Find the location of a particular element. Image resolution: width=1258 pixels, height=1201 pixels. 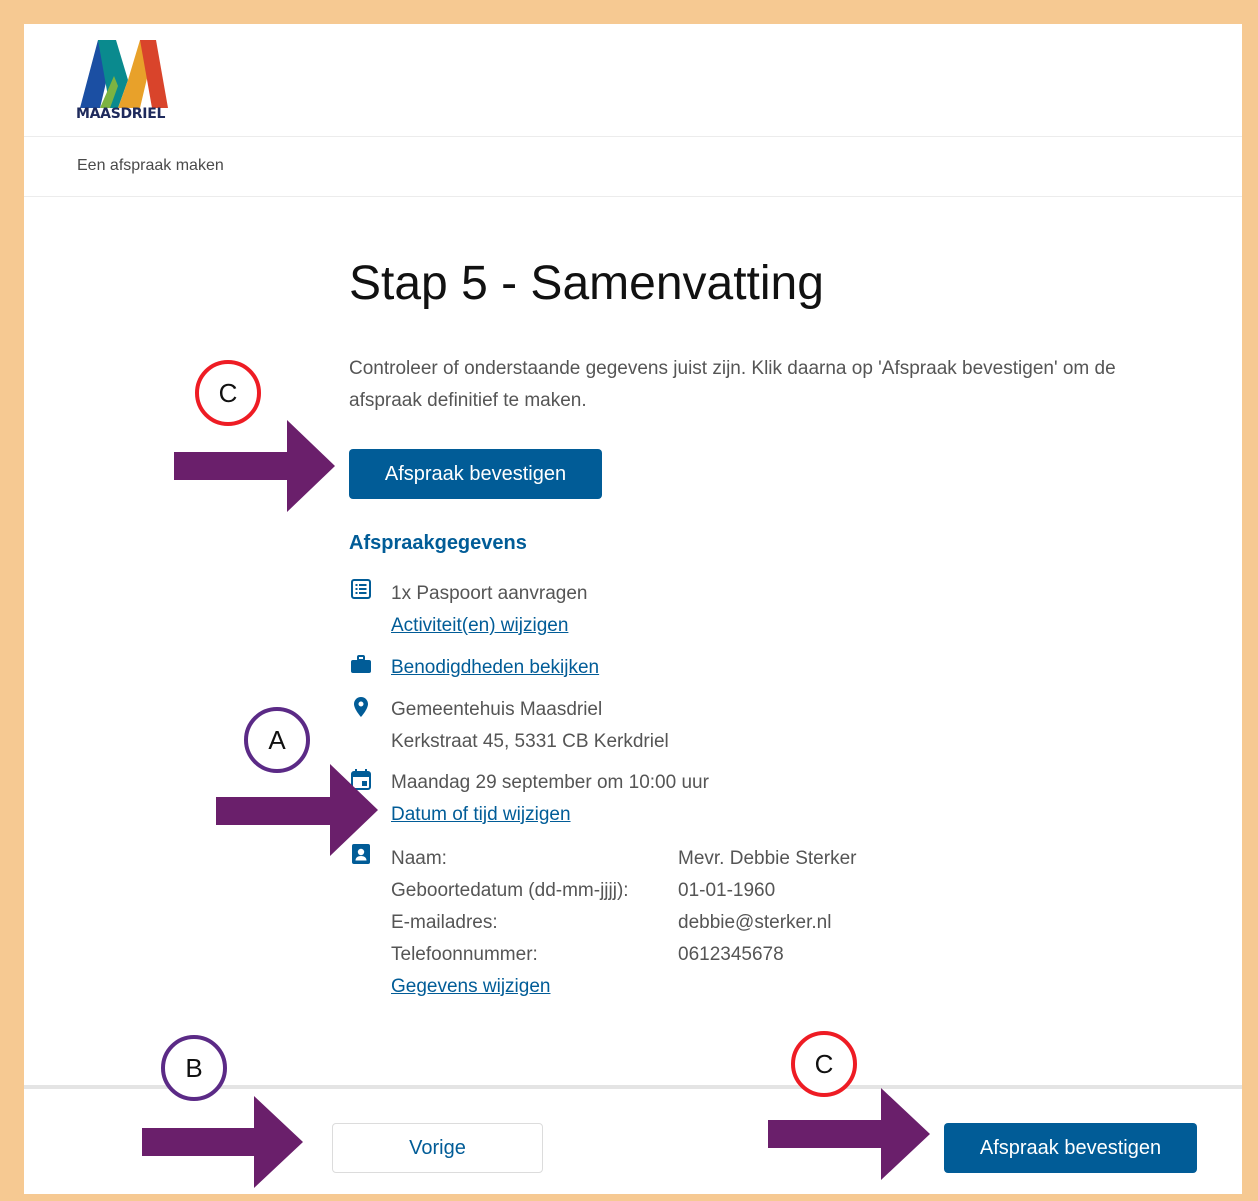

change-datetime-link: Datum of tijd wijzigen is located at coordinates (481, 815).